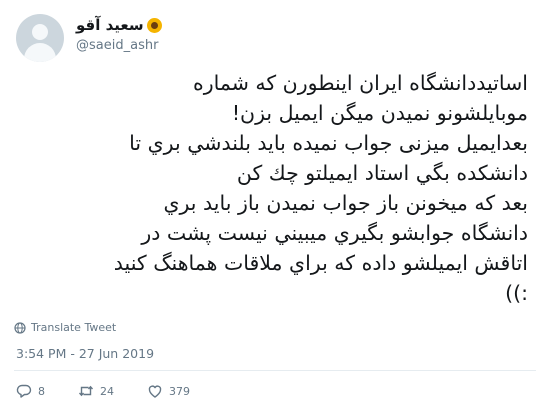 The height and width of the screenshot is (408, 550). What do you see at coordinates (275, 38) in the screenshot?
I see `tweet-header: سعيد آقو @saeid_ashr` at bounding box center [275, 38].